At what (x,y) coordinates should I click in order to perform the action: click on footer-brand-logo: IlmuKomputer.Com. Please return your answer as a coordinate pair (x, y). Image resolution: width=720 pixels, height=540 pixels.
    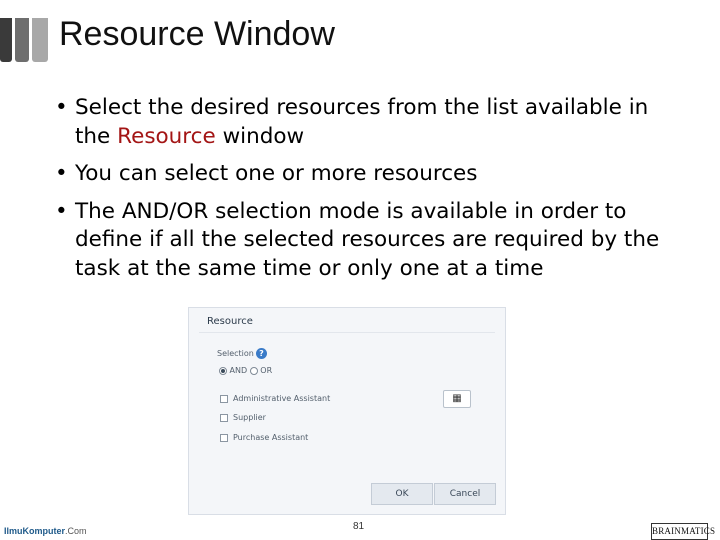
    Looking at the image, I should click on (45, 531).